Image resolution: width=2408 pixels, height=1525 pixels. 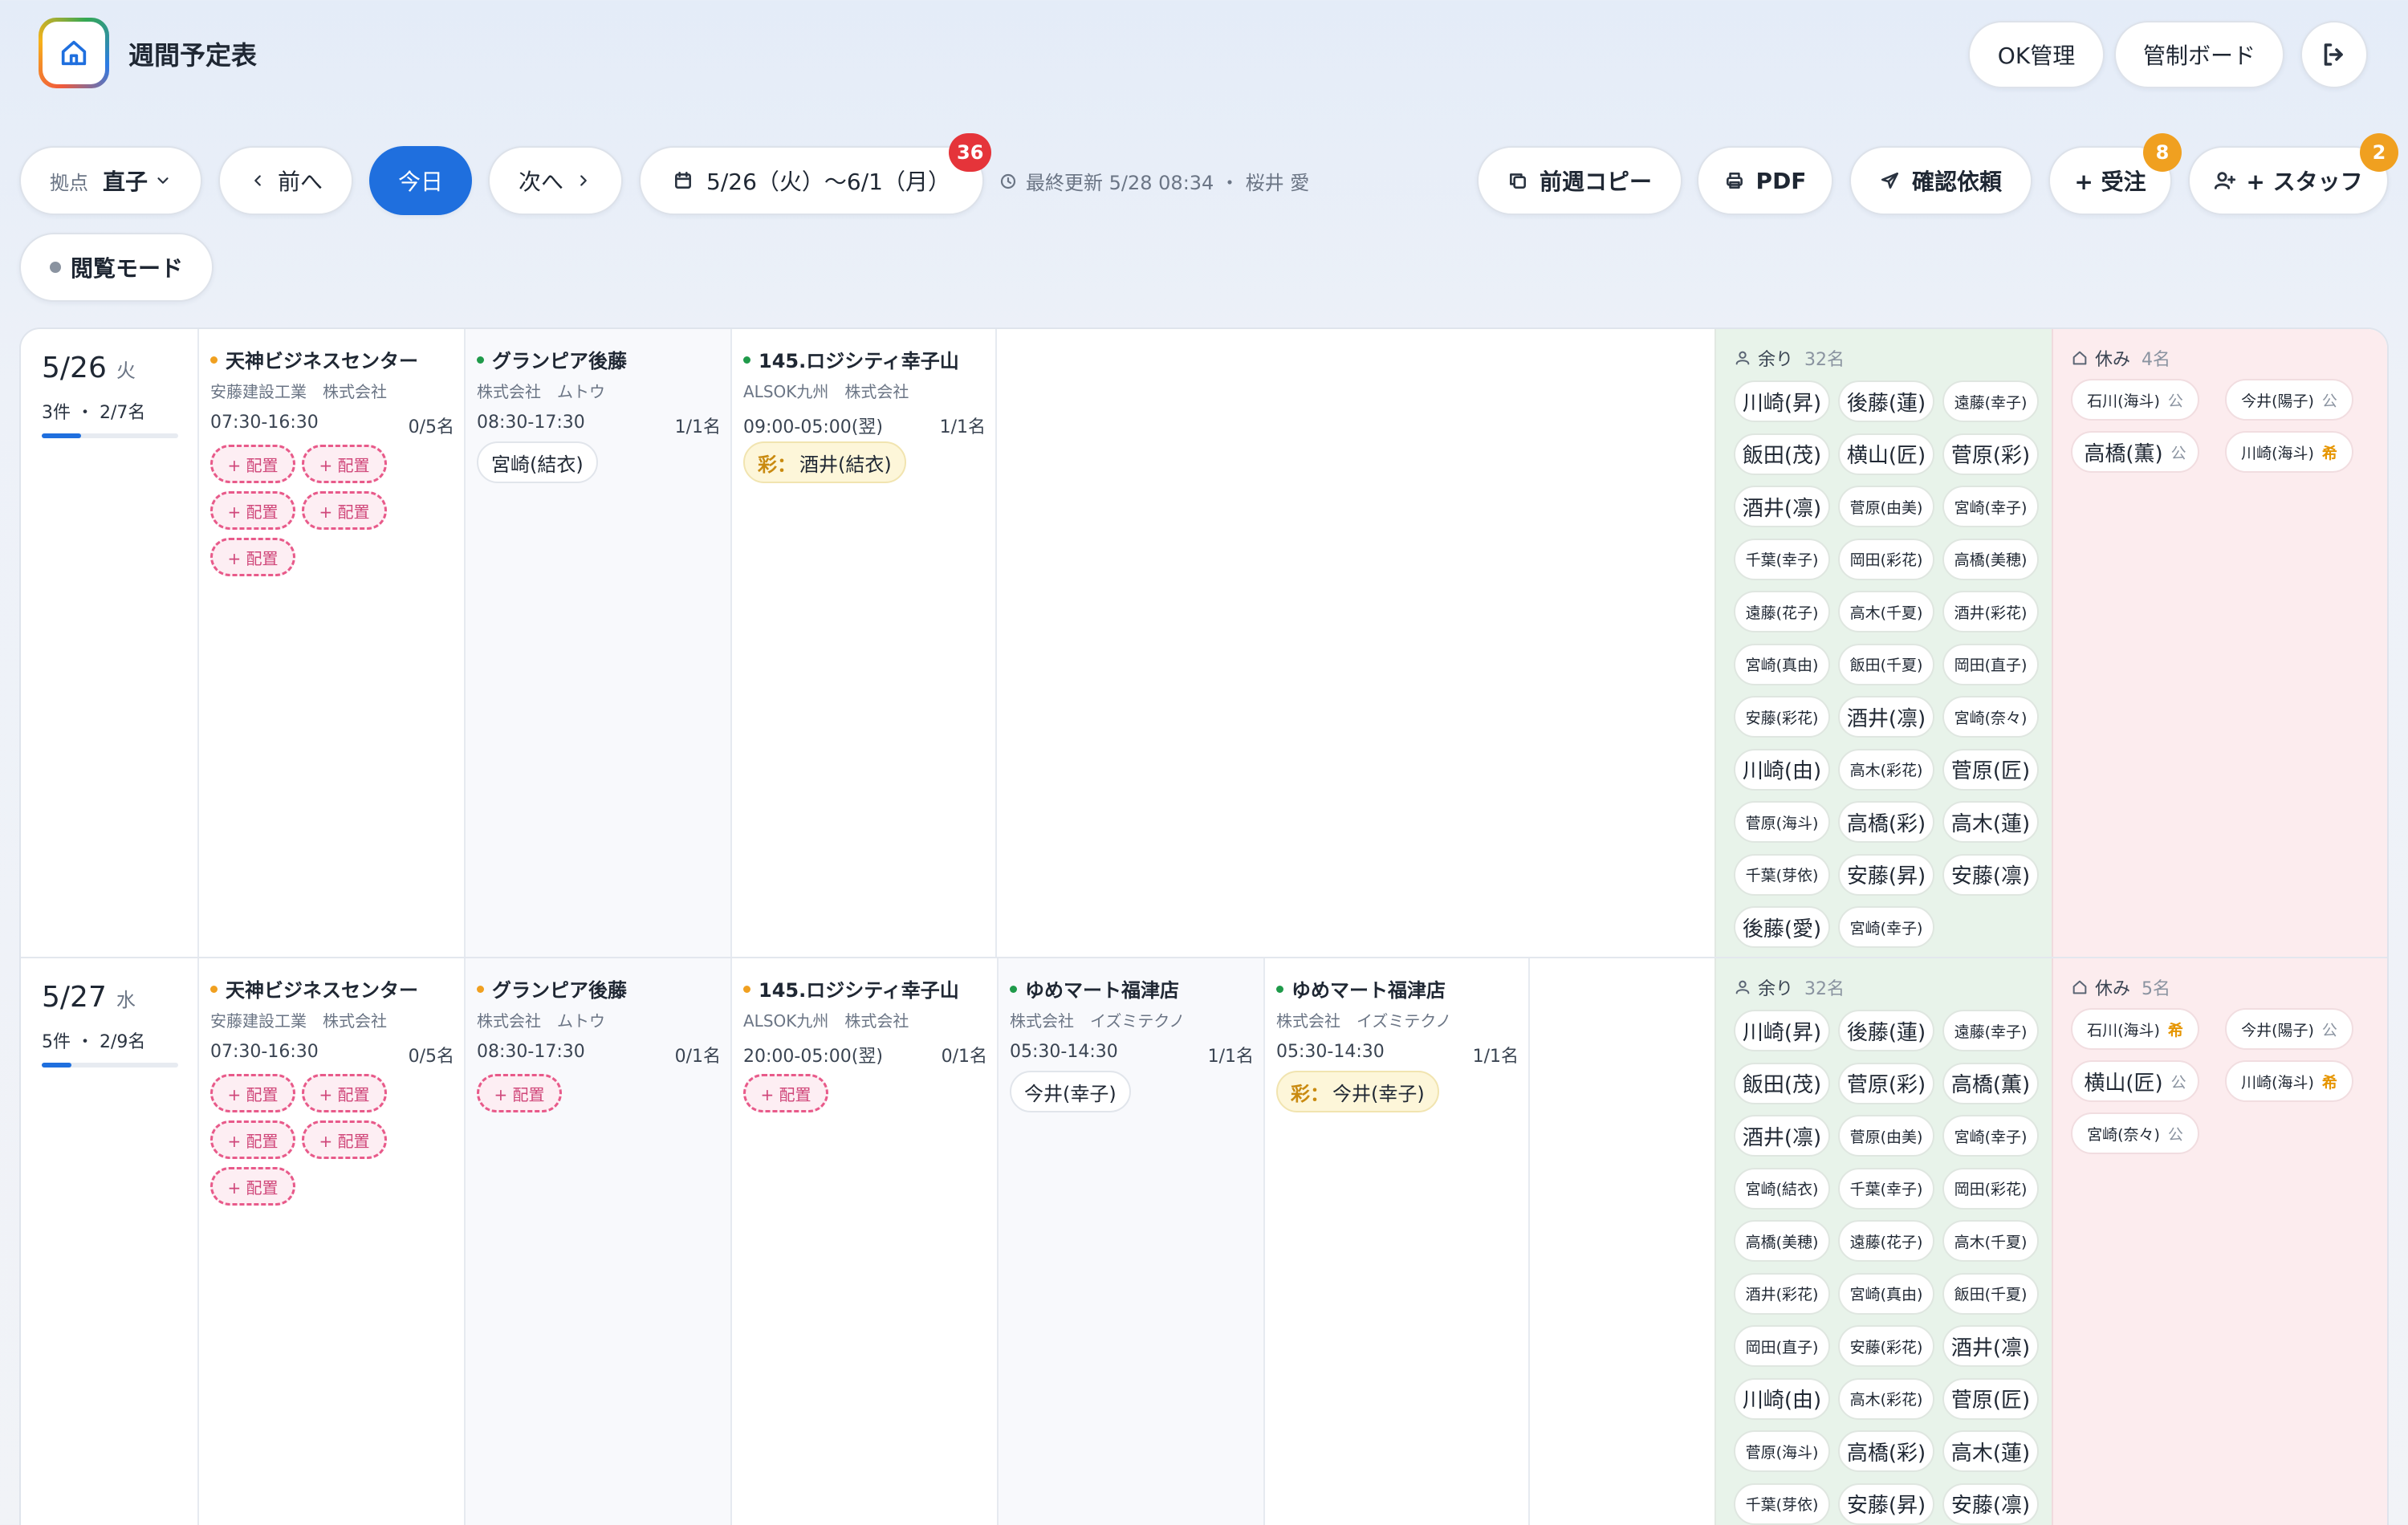 I want to click on spare-staff-chip: 高木(千夏), so click(x=1990, y=1241).